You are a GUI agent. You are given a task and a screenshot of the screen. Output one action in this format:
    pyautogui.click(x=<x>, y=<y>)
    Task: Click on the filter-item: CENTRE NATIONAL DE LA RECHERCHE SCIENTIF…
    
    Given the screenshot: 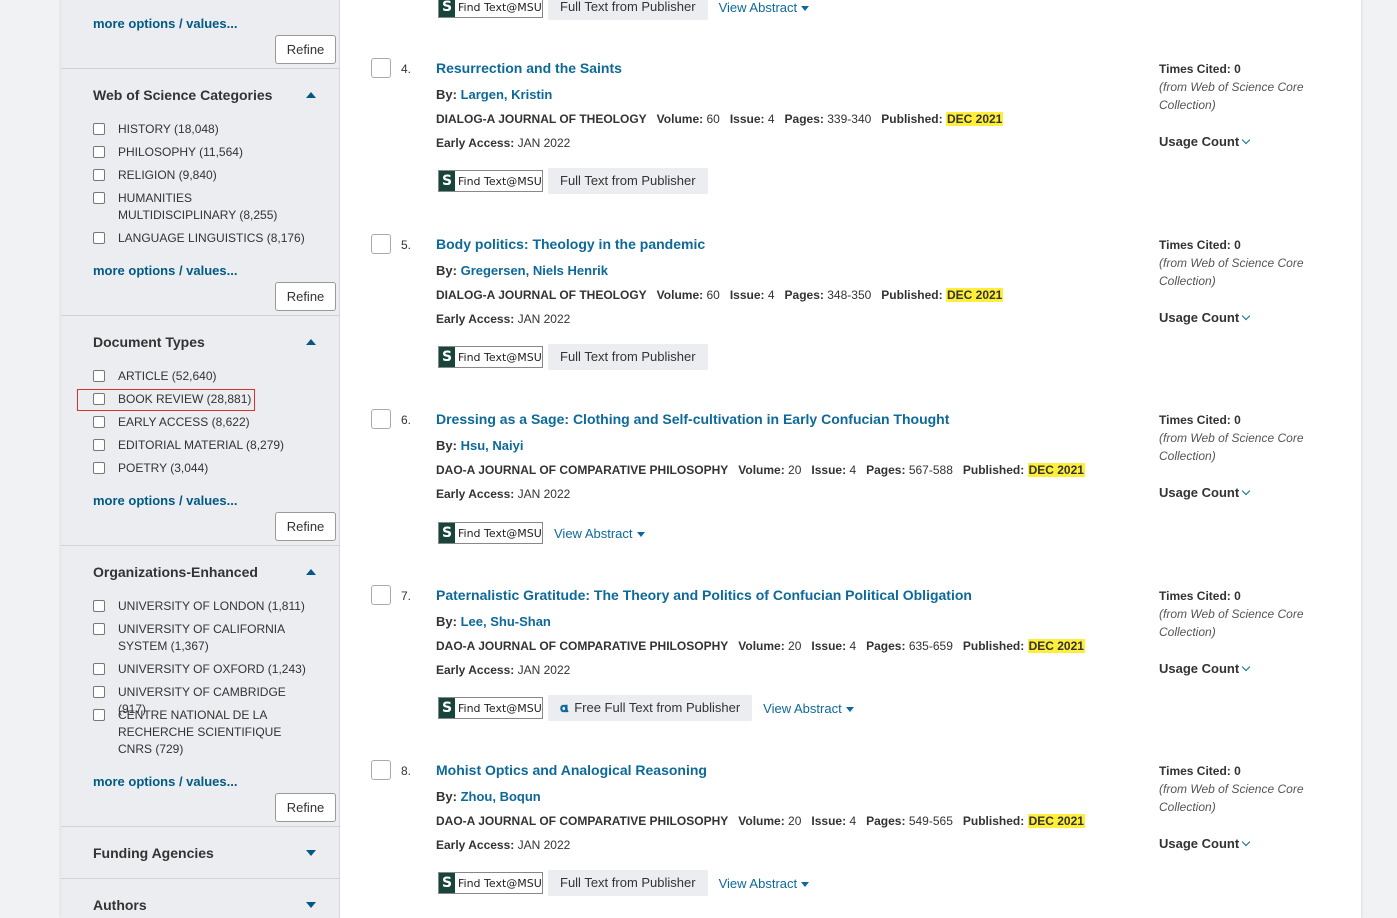 What is the action you would take?
    pyautogui.click(x=190, y=732)
    